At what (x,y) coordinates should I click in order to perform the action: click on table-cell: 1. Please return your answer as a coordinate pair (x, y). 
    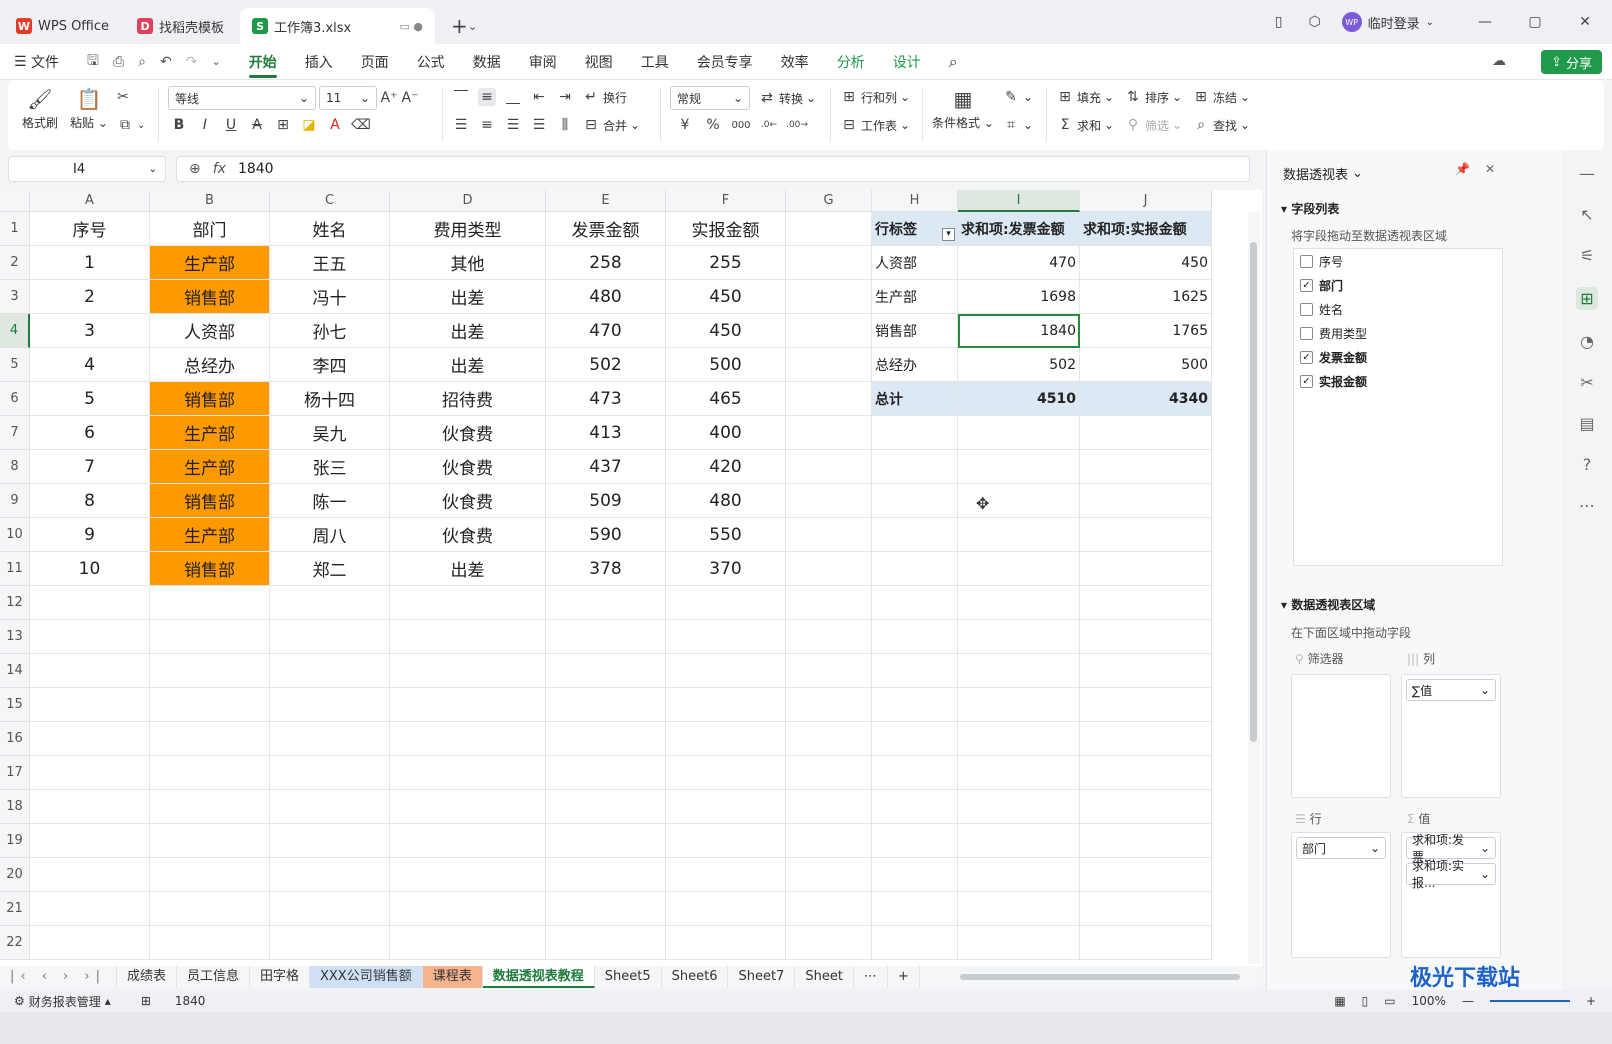
    Looking at the image, I should click on (90, 263).